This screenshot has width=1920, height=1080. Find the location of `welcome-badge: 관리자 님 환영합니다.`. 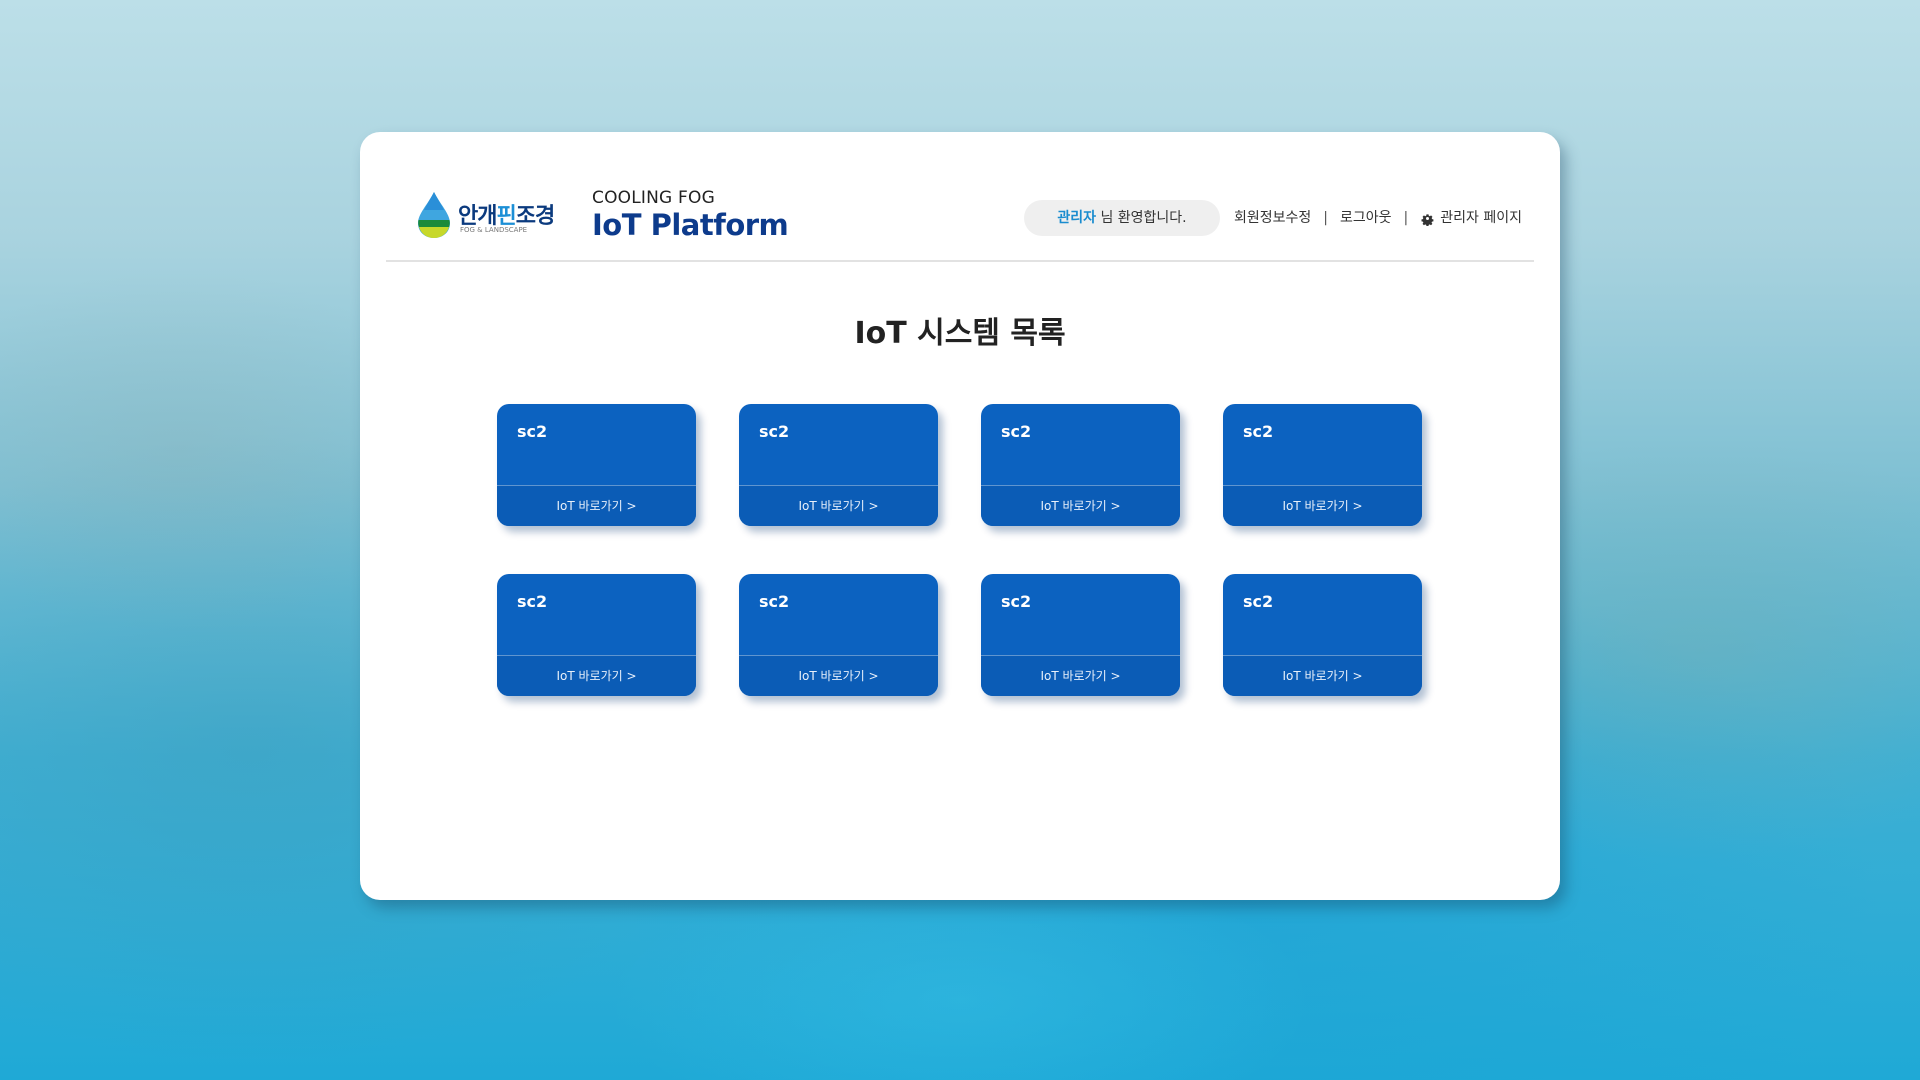

welcome-badge: 관리자 님 환영합니다. is located at coordinates (1122, 218).